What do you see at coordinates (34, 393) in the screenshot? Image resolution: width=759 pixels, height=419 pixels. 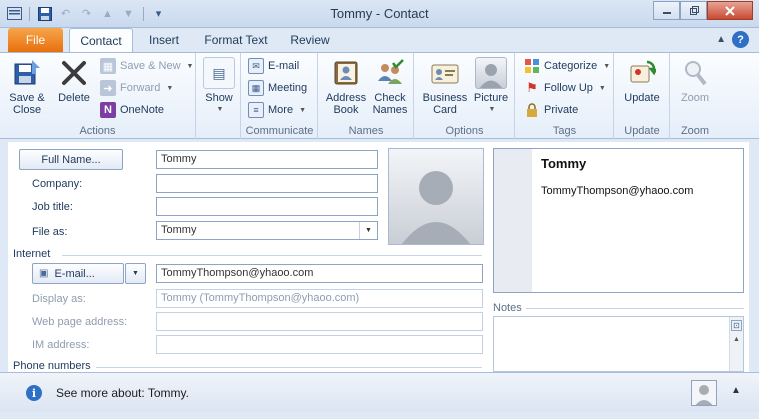 I see `info-icon: i` at bounding box center [34, 393].